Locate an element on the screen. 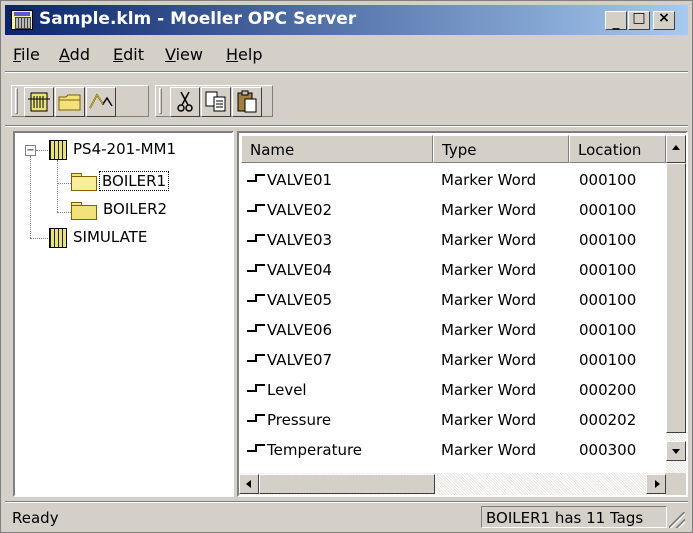 Image resolution: width=693 pixels, height=533 pixels. table-row: VALVE01 Marker Word 000100 is located at coordinates (454, 180).